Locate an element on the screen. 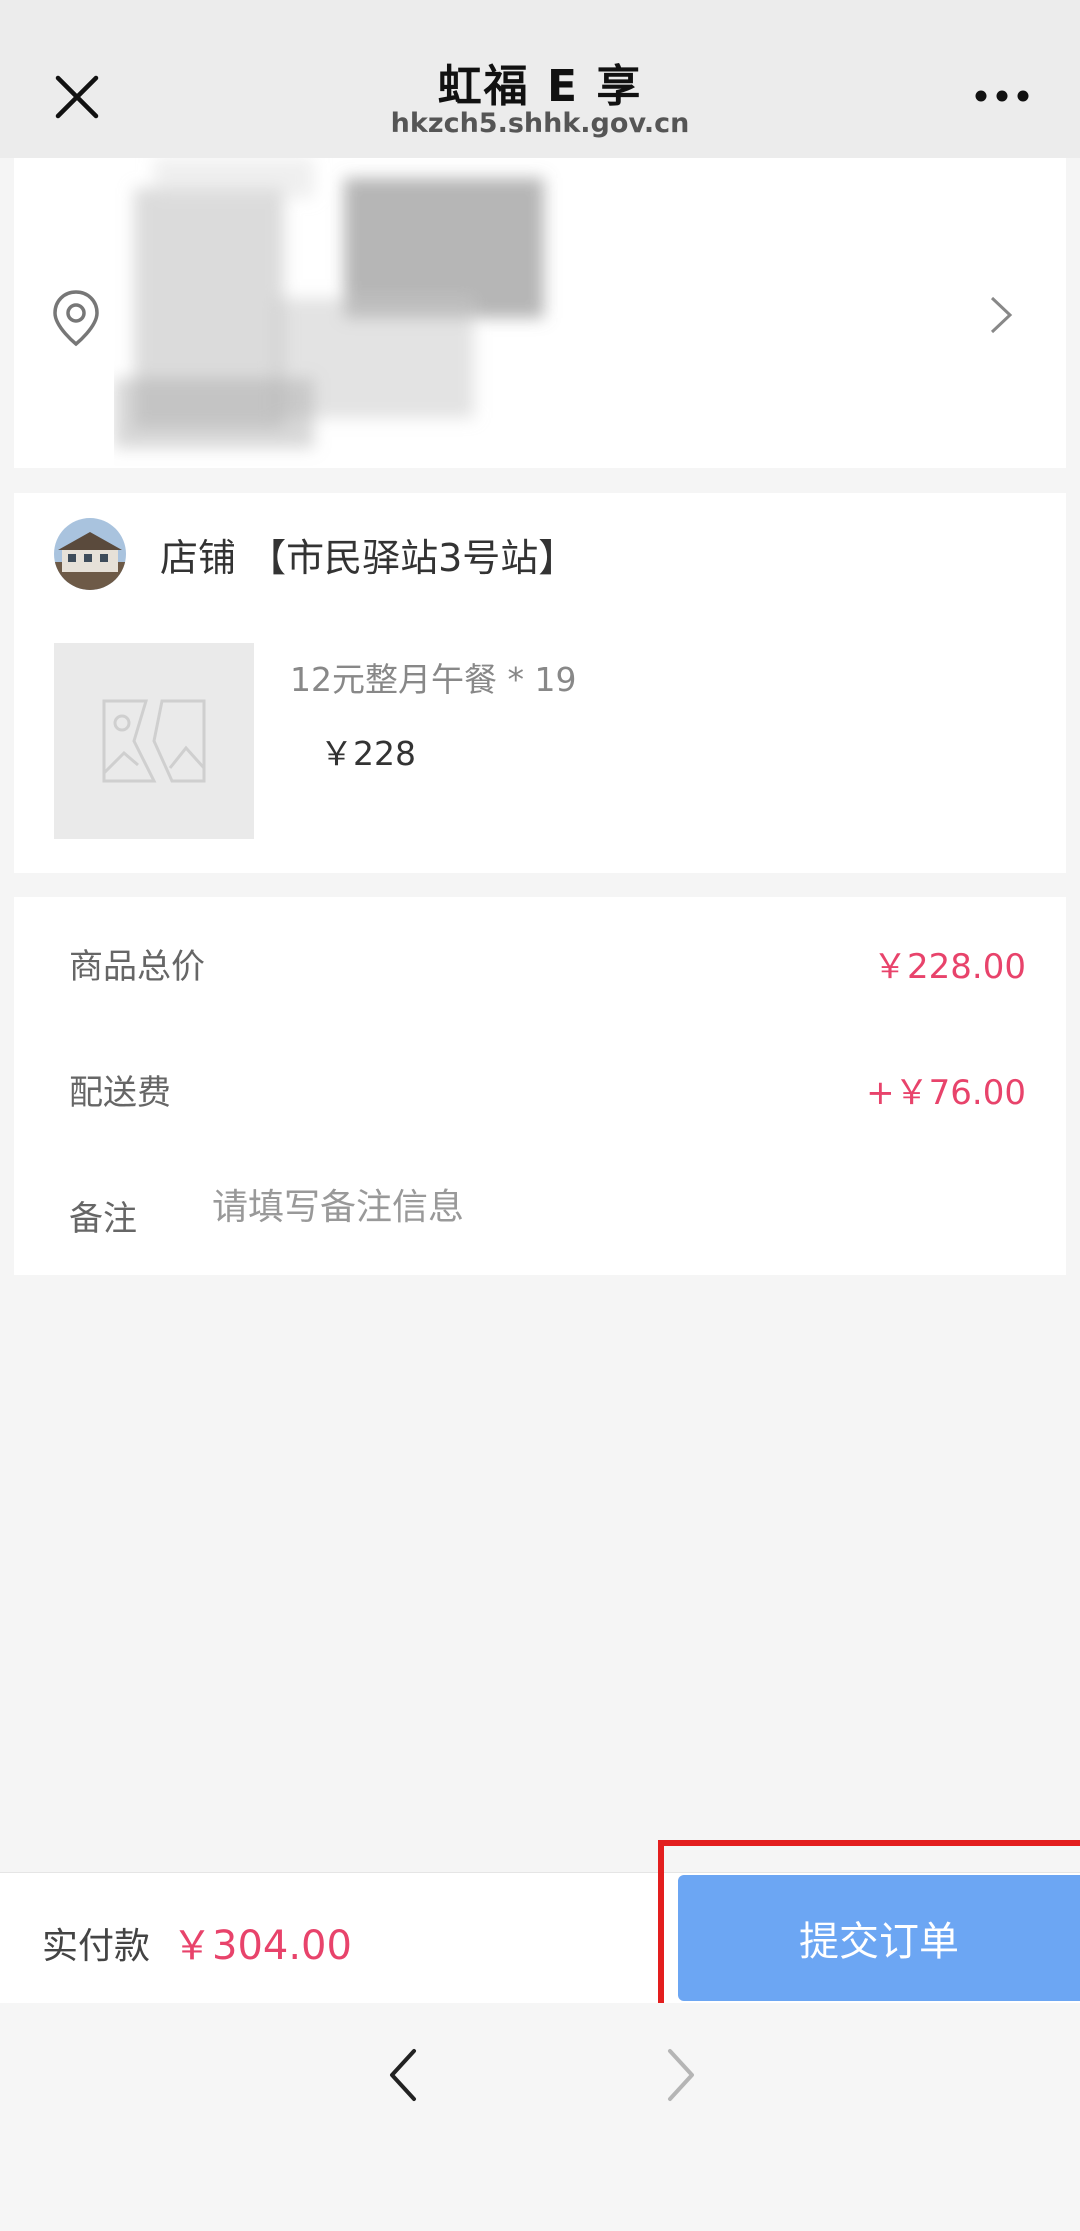  address-card is located at coordinates (540, 313).